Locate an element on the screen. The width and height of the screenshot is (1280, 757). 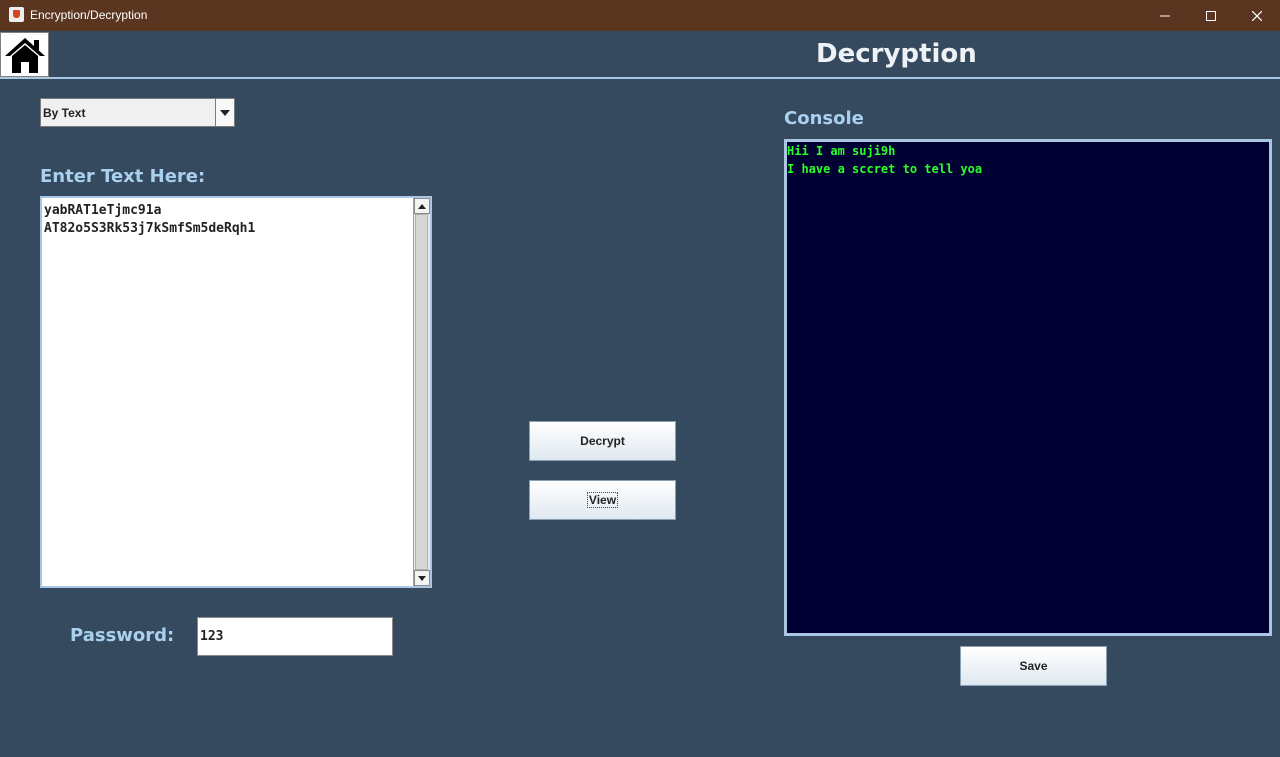
dropdown-button is located at coordinates (224, 112).